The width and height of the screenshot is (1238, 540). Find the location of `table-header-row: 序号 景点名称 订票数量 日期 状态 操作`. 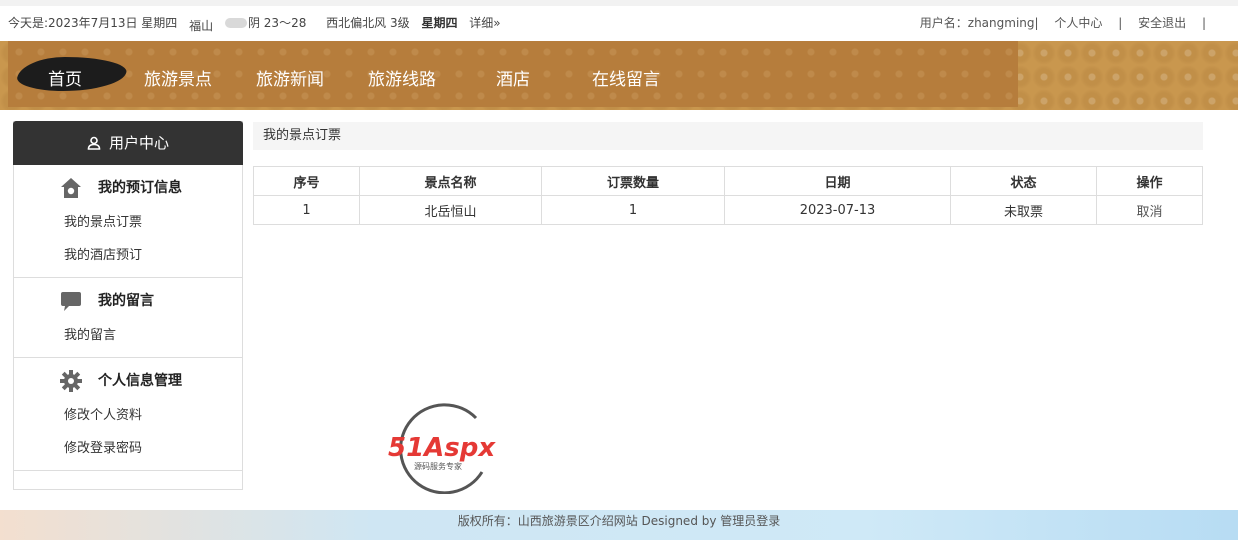

table-header-row: 序号 景点名称 订票数量 日期 状态 操作 is located at coordinates (728, 181).